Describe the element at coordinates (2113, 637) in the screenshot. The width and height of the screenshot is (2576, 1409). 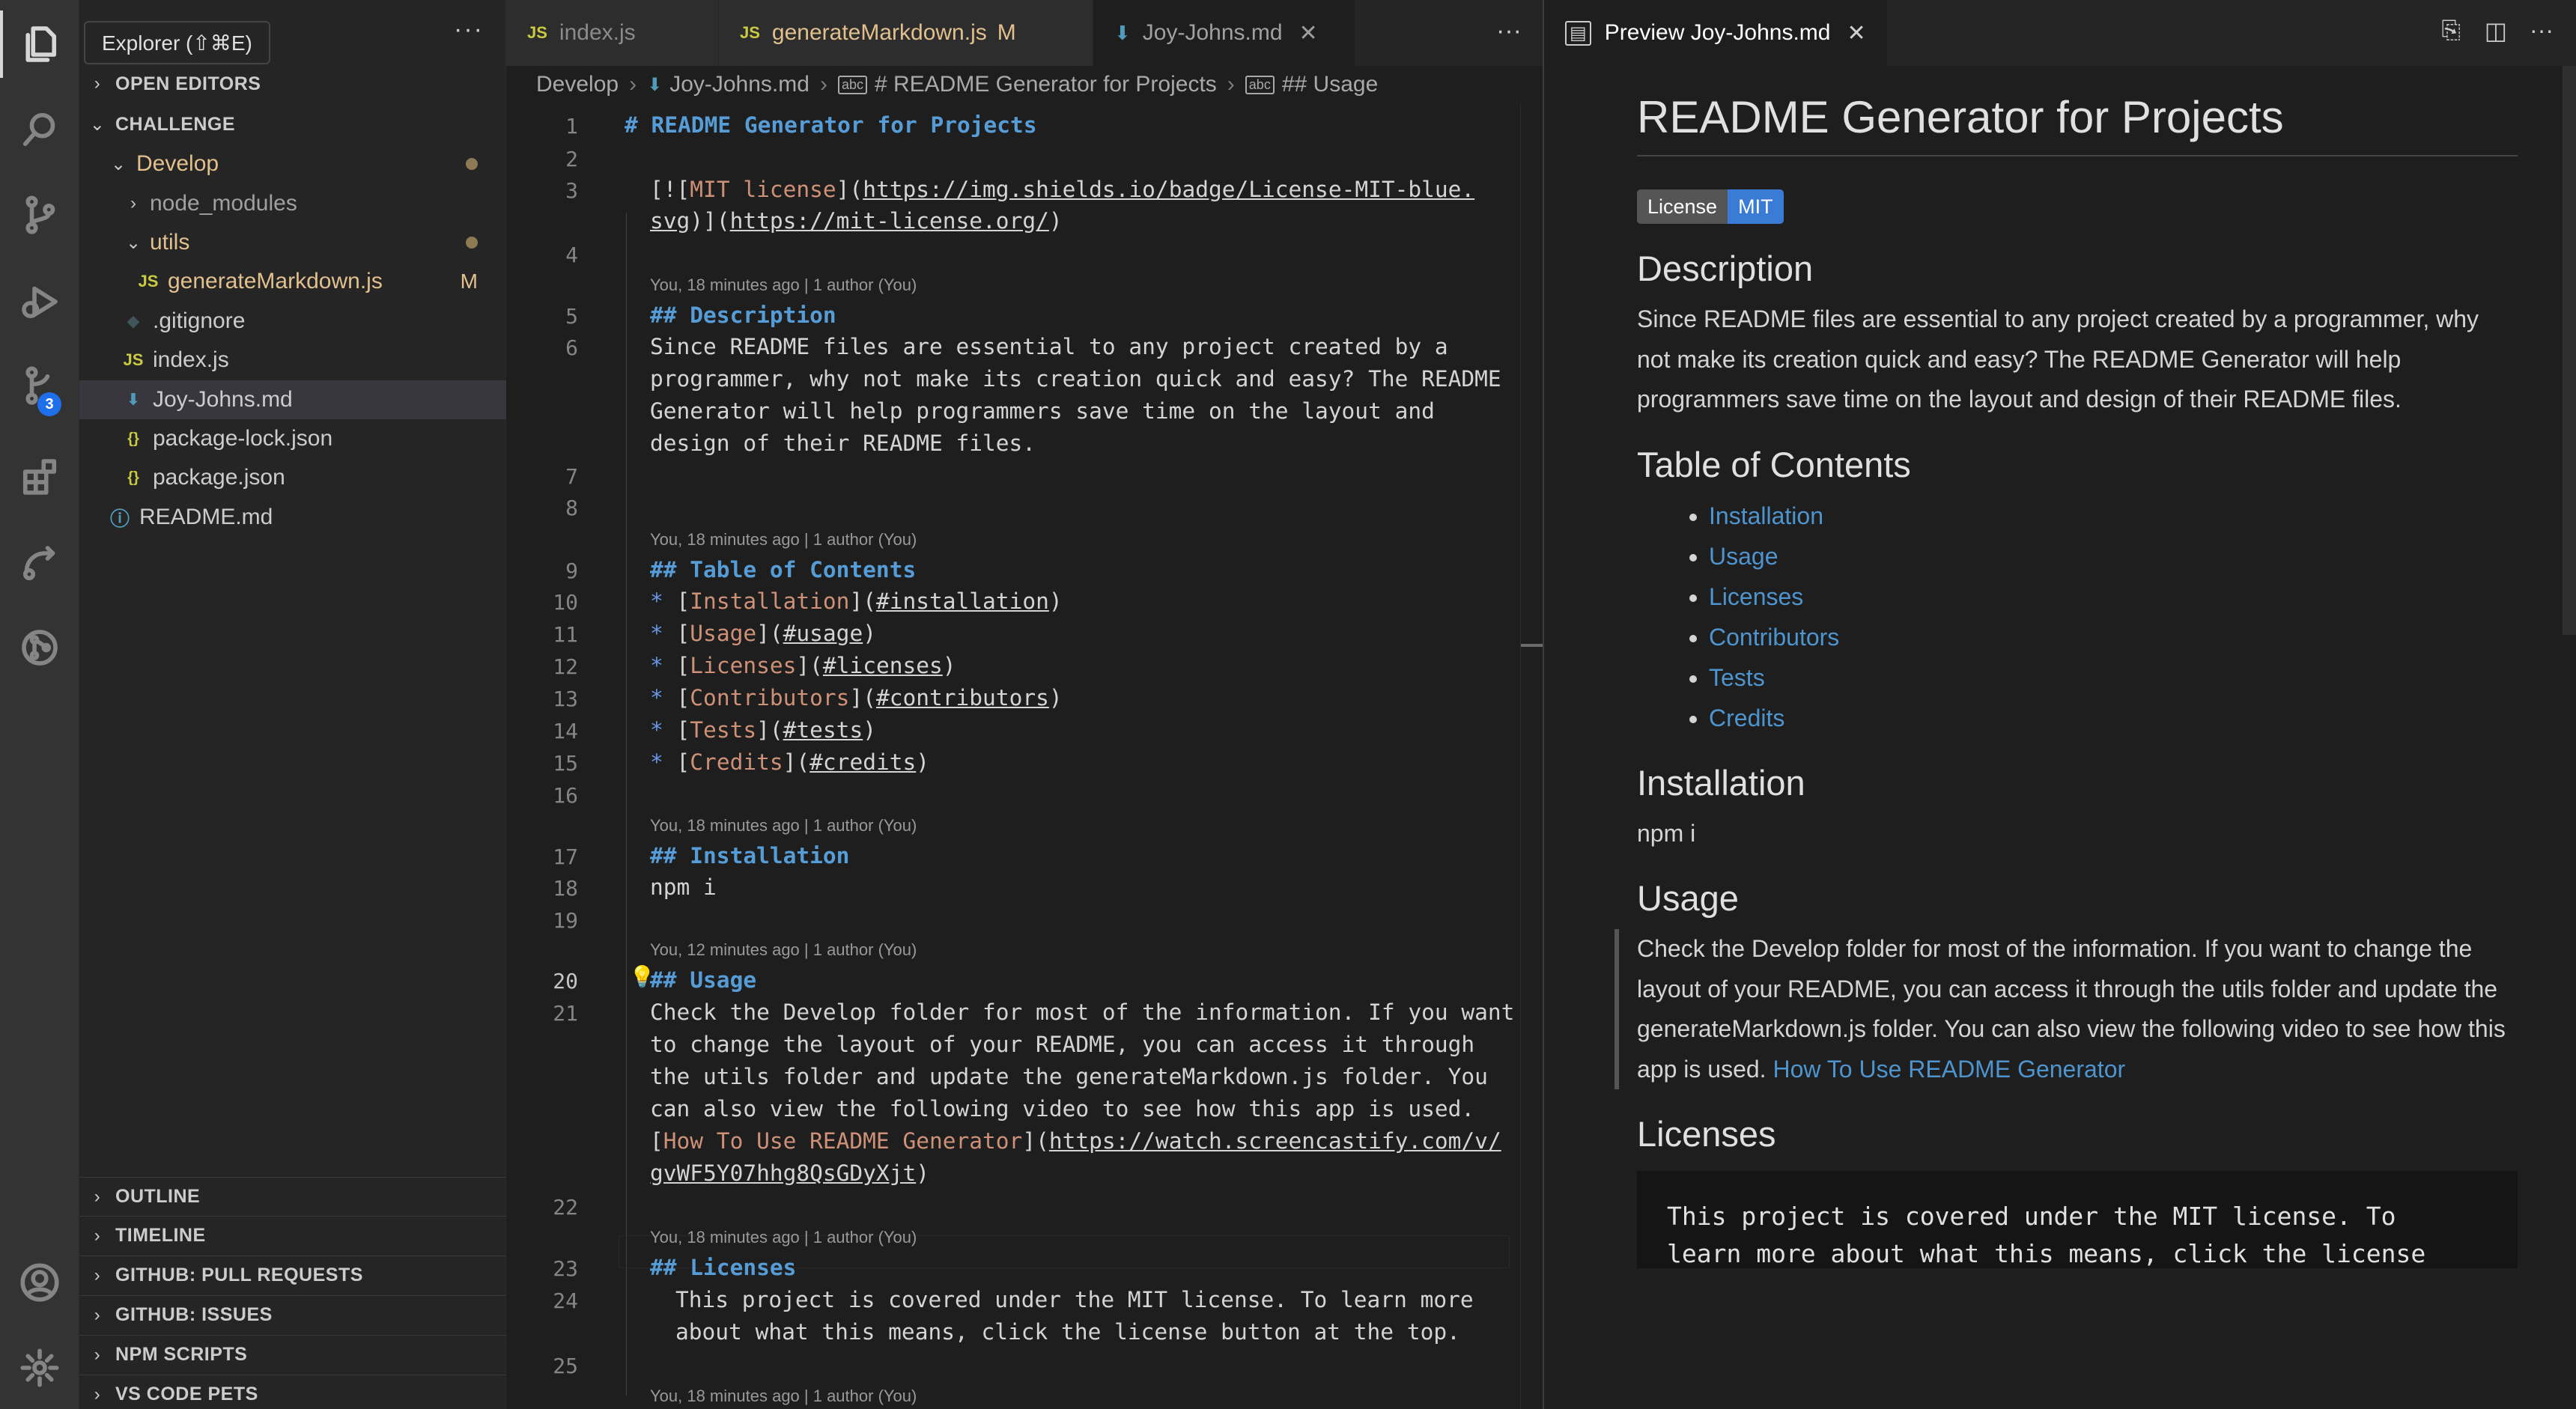
I see `toc-link-contributors: Contributors` at that location.